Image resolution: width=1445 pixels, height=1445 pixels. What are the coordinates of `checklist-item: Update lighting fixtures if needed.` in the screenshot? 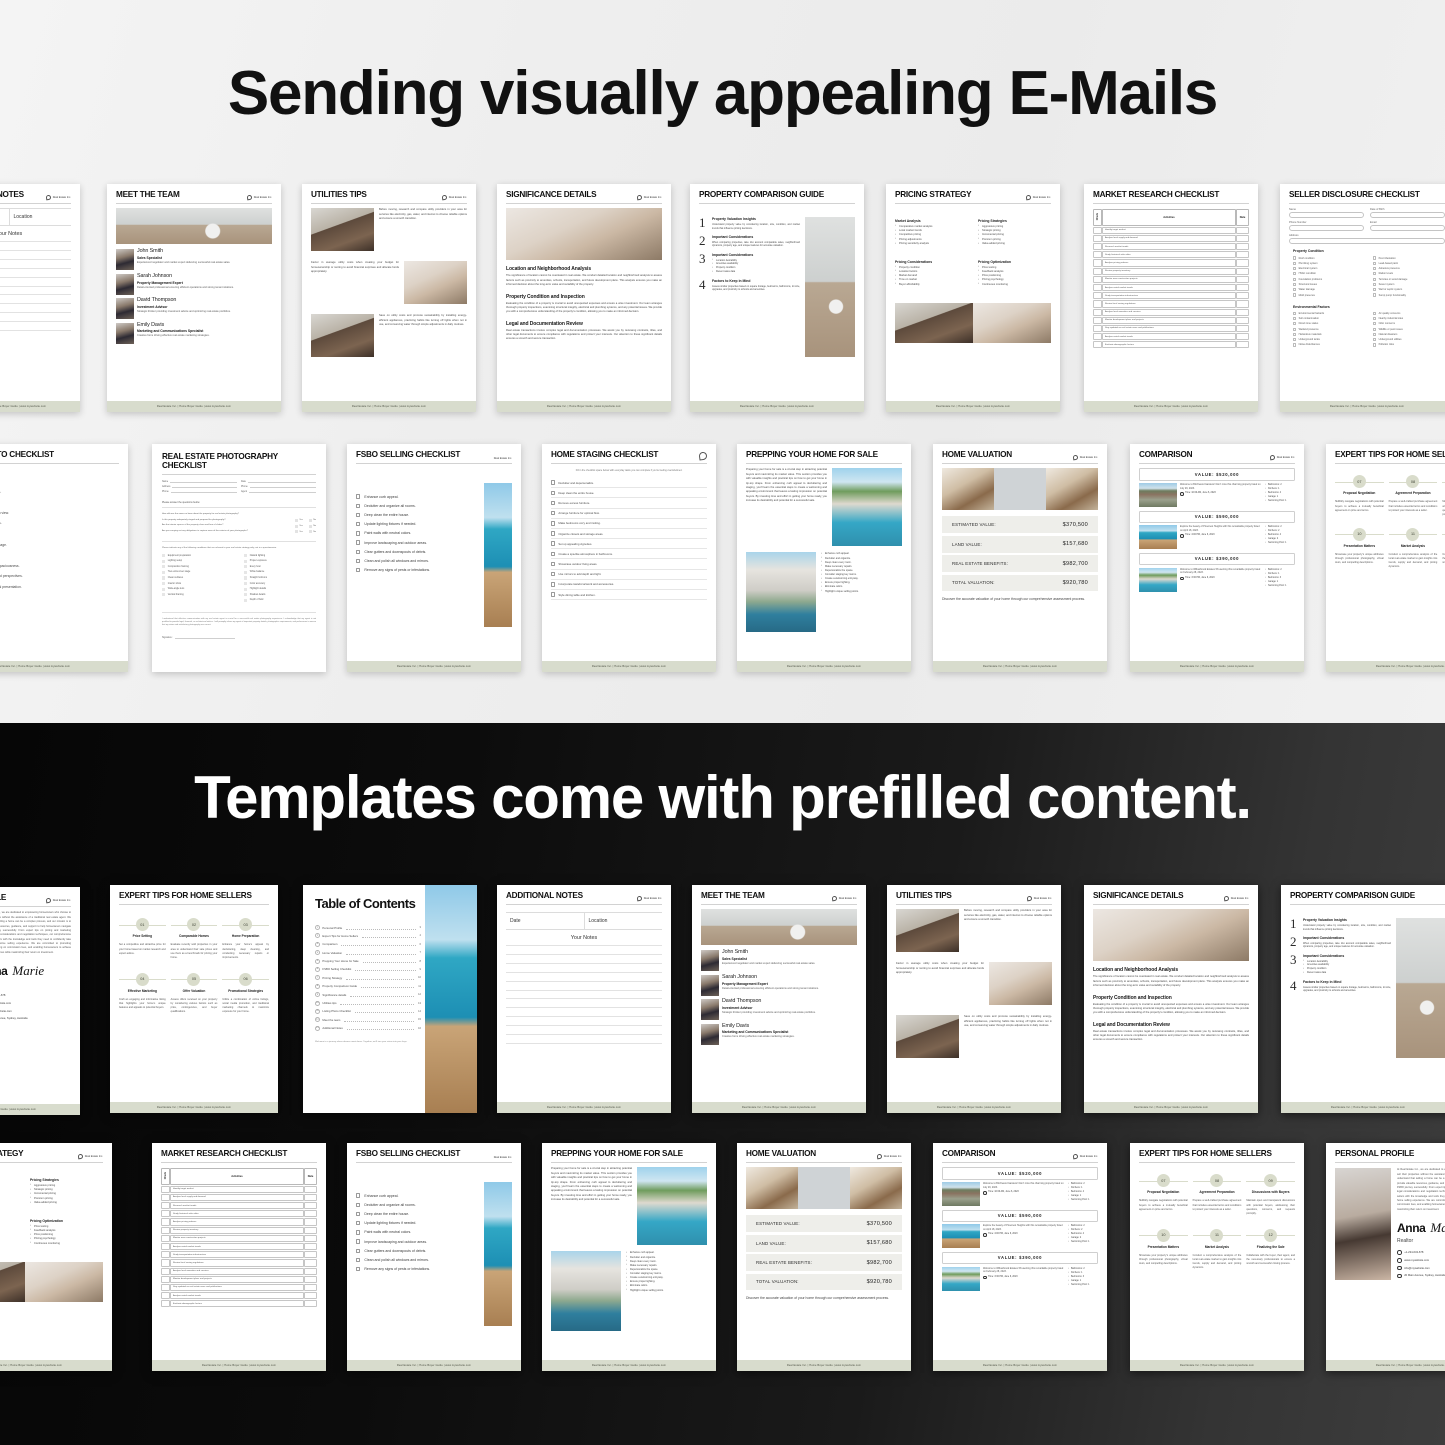 It's located at (420, 524).